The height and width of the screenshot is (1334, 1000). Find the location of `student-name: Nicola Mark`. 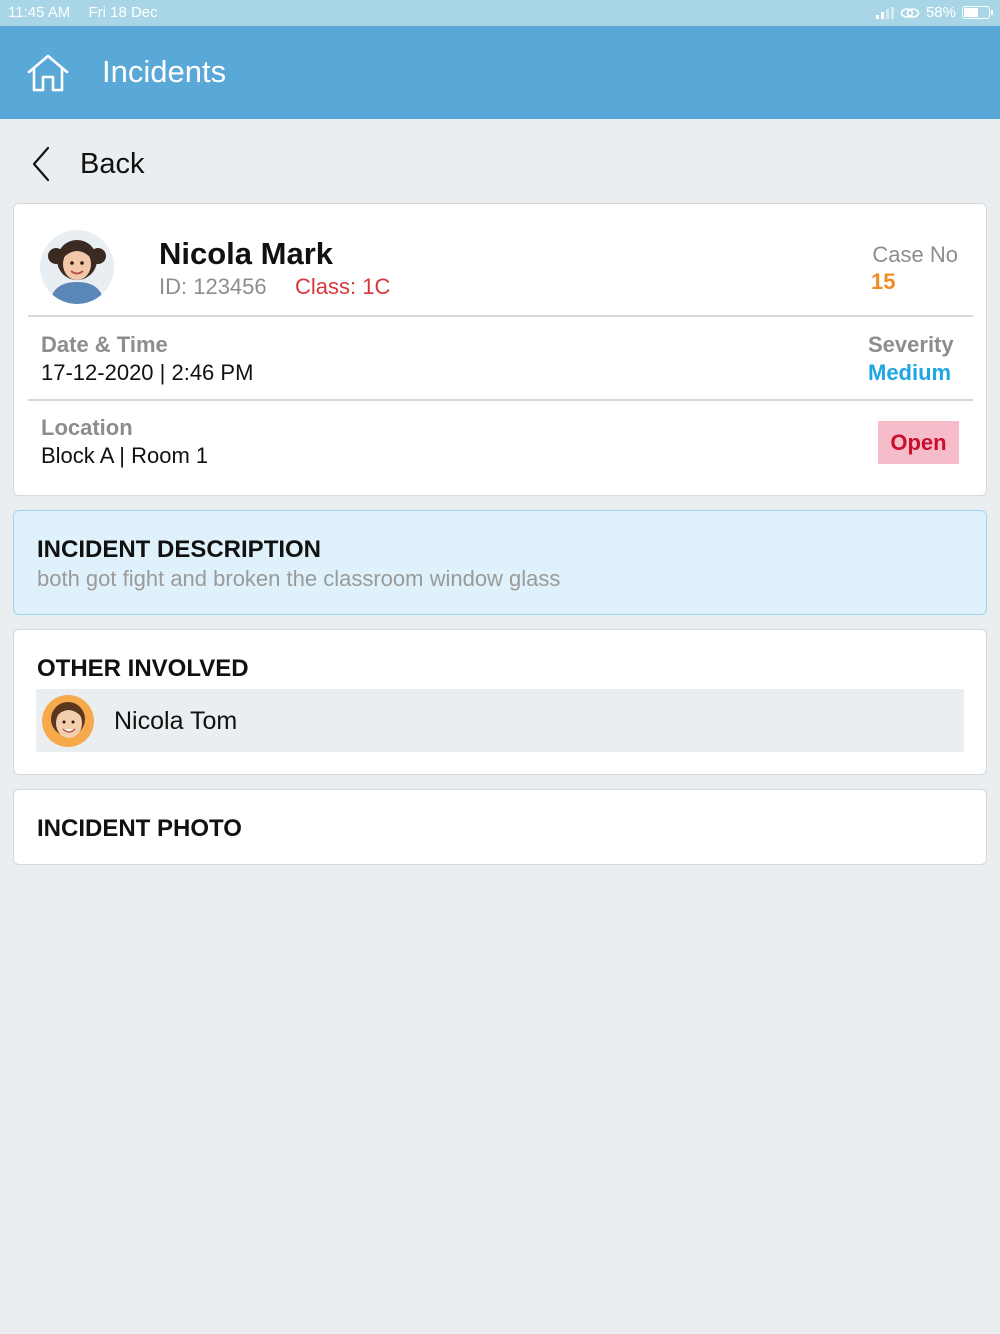

student-name: Nicola Mark is located at coordinates (246, 253).